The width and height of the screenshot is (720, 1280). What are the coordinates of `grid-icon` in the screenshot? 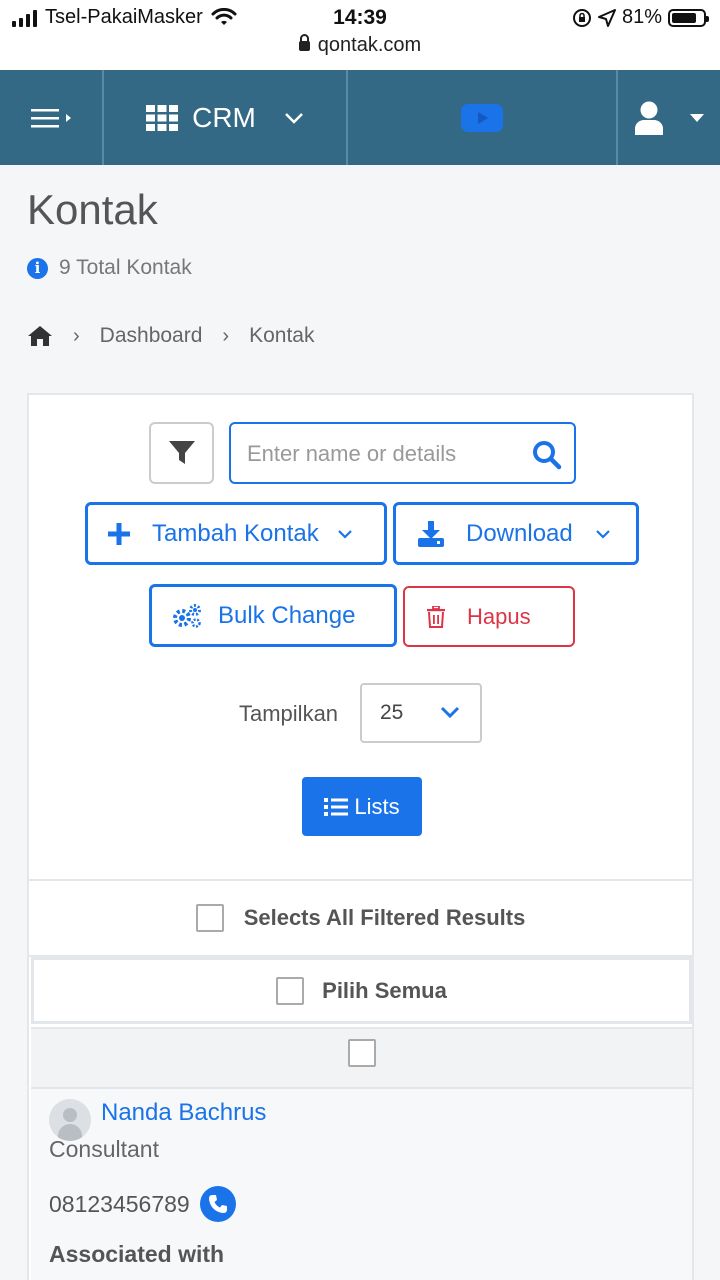 It's located at (162, 117).